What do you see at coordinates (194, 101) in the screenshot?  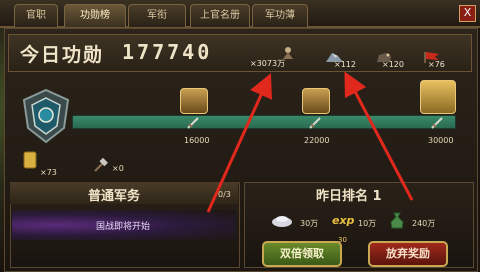 I see `chest-icon-tier1` at bounding box center [194, 101].